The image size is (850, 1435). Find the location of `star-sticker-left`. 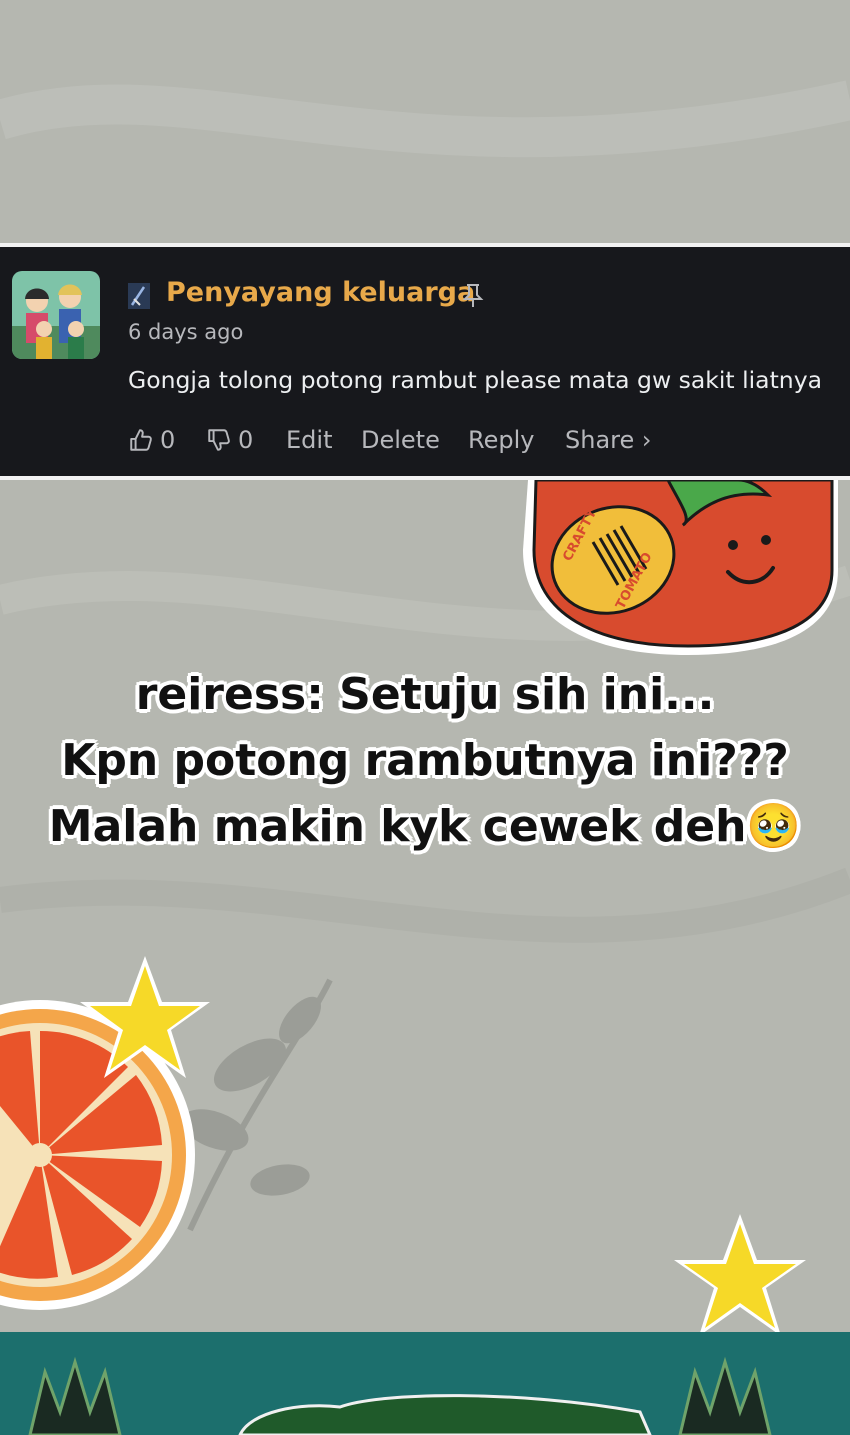

star-sticker-left is located at coordinates (145, 1017).